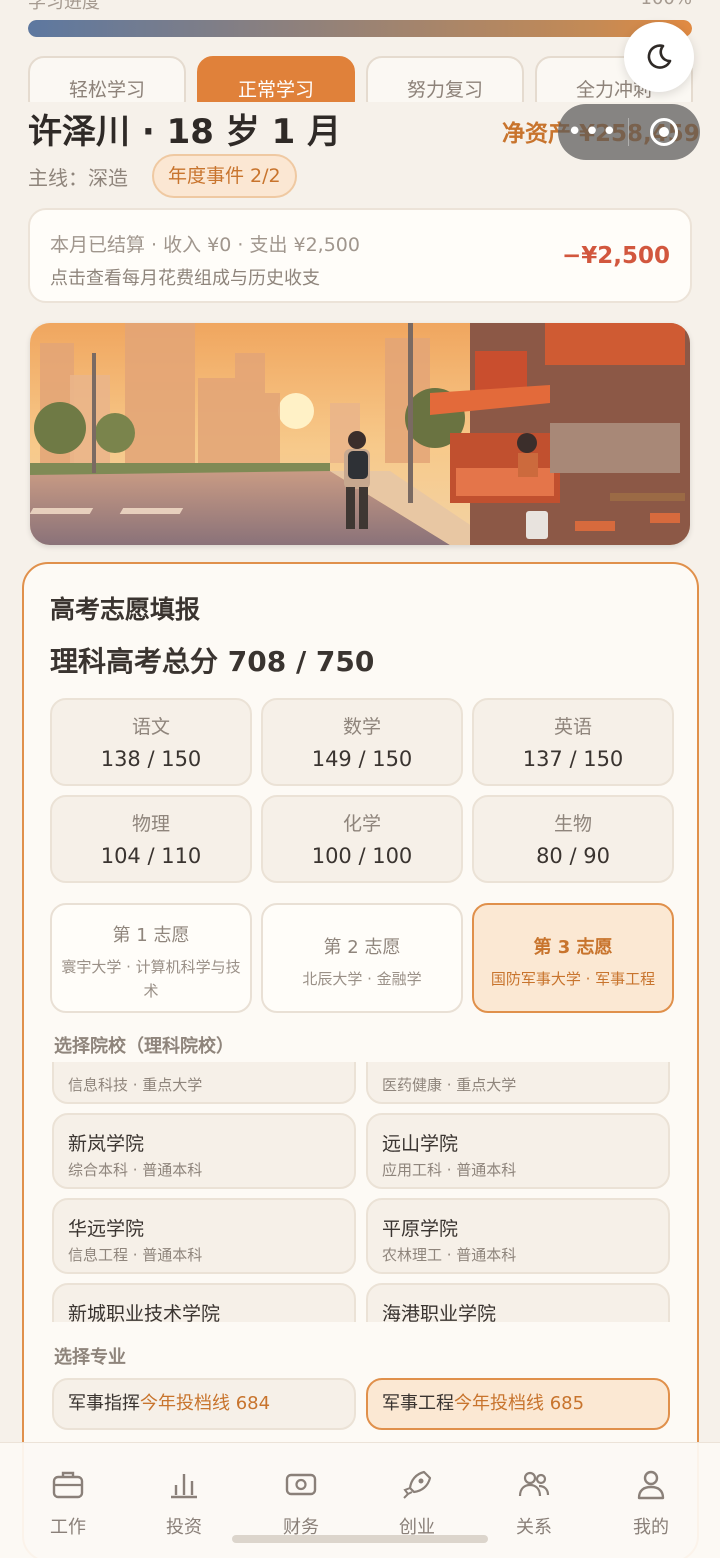  Describe the element at coordinates (301, 1502) in the screenshot. I see `nav-item-finance: 财务` at that location.